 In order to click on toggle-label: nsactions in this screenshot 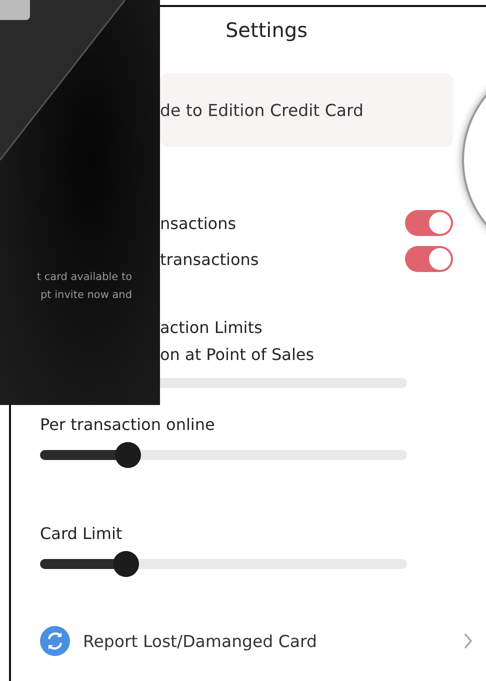, I will do `click(198, 223)`.